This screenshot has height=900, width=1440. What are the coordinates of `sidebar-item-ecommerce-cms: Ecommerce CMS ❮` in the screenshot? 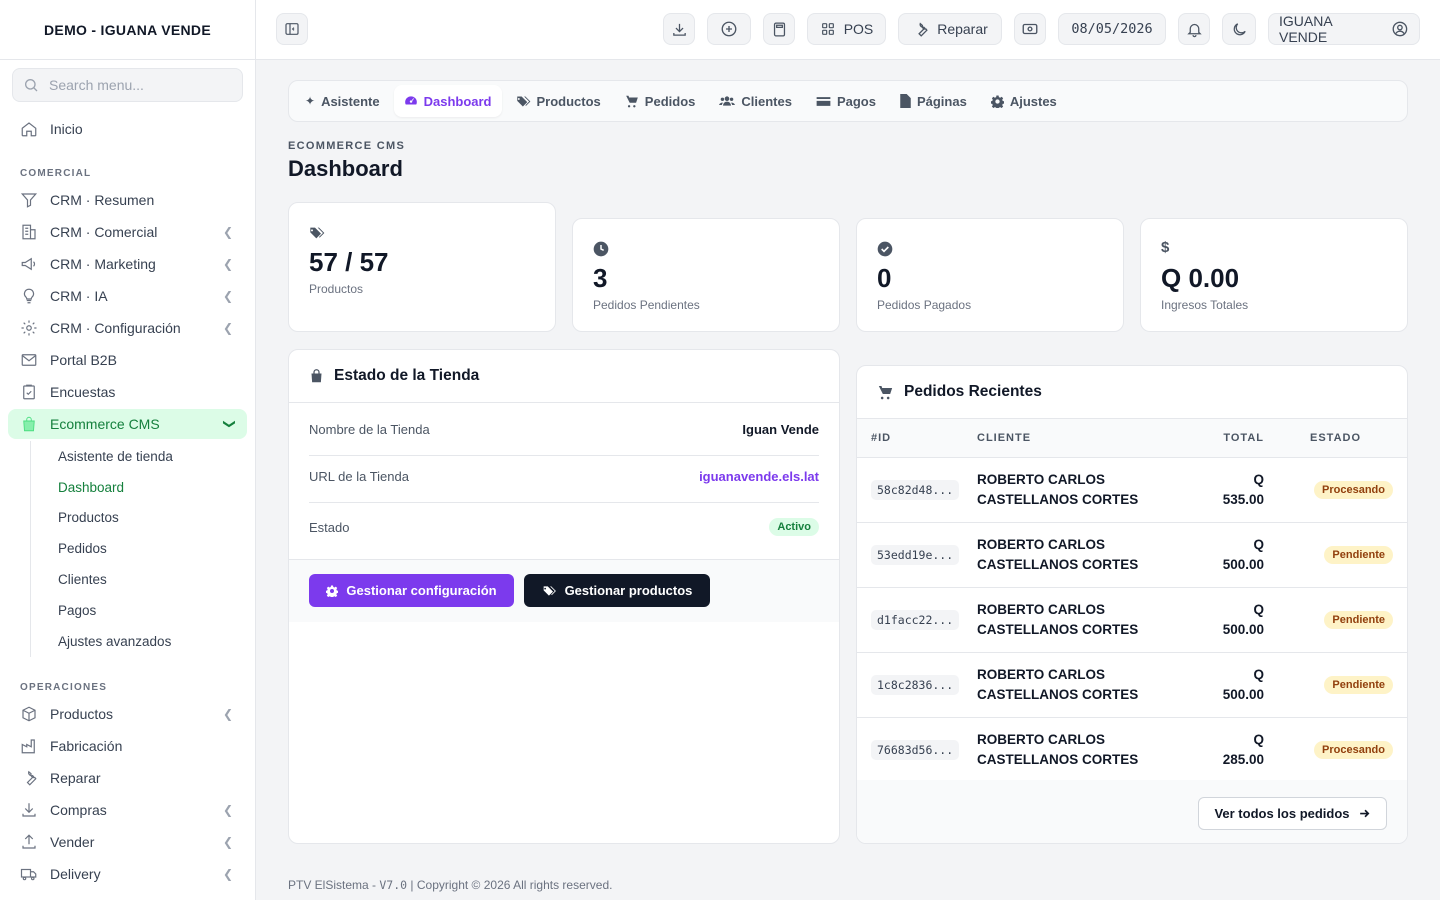 It's located at (127, 424).